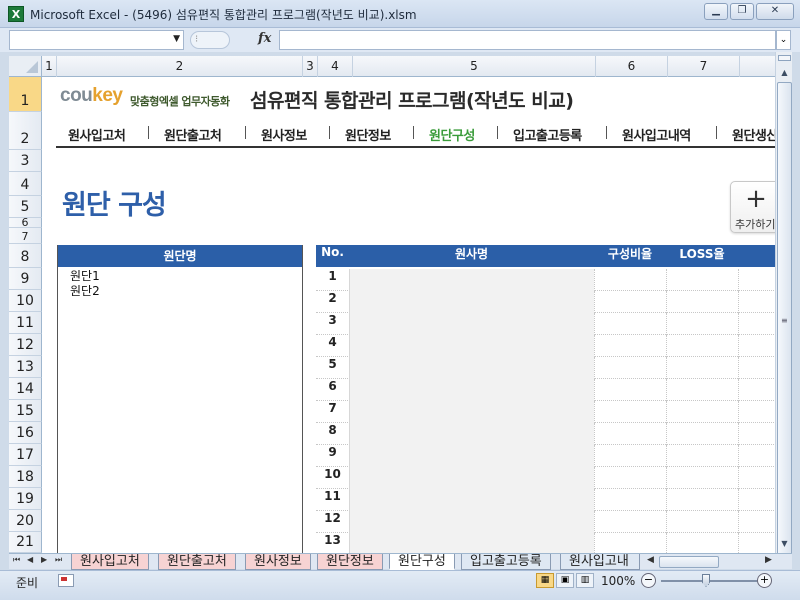 The height and width of the screenshot is (600, 800). Describe the element at coordinates (335, 66) in the screenshot. I see `column-header: 4` at that location.